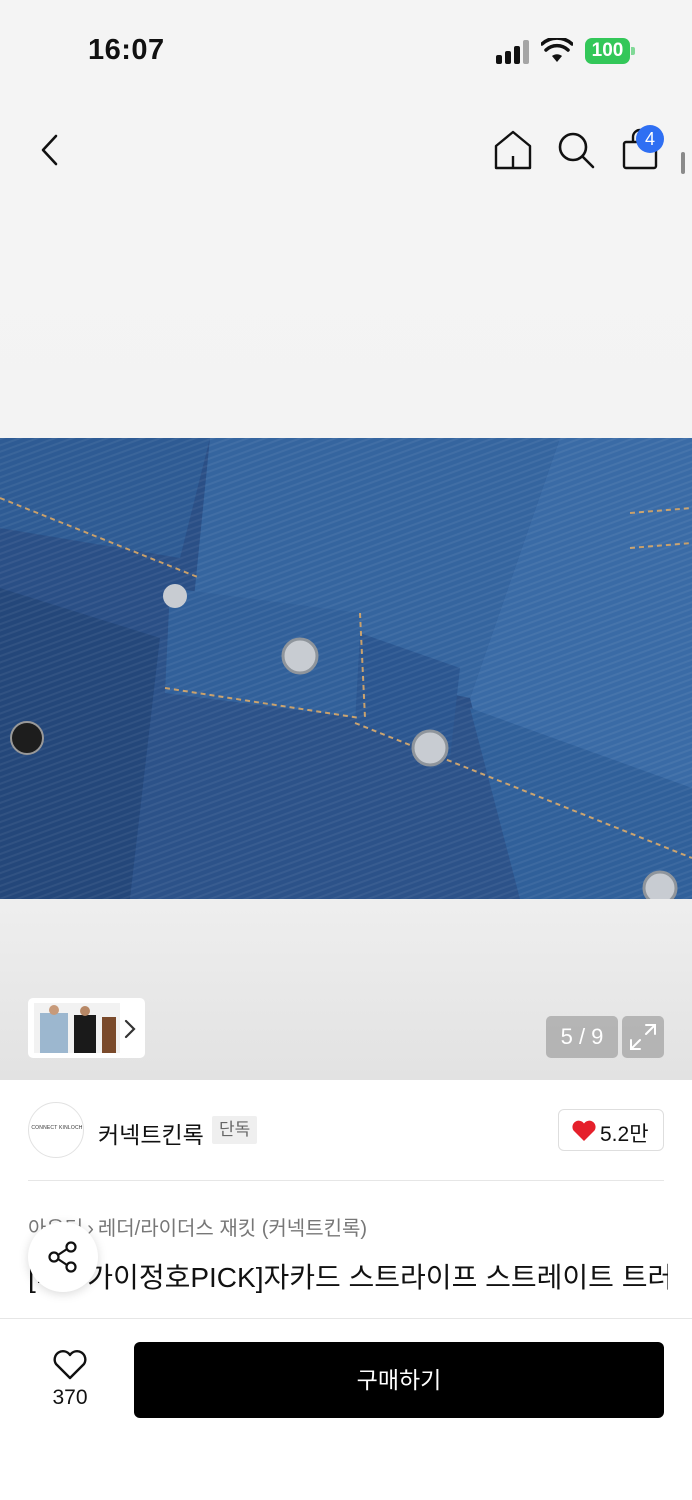 This screenshot has width=692, height=1500. I want to click on brand-like-count: 5.2만, so click(624, 1134).